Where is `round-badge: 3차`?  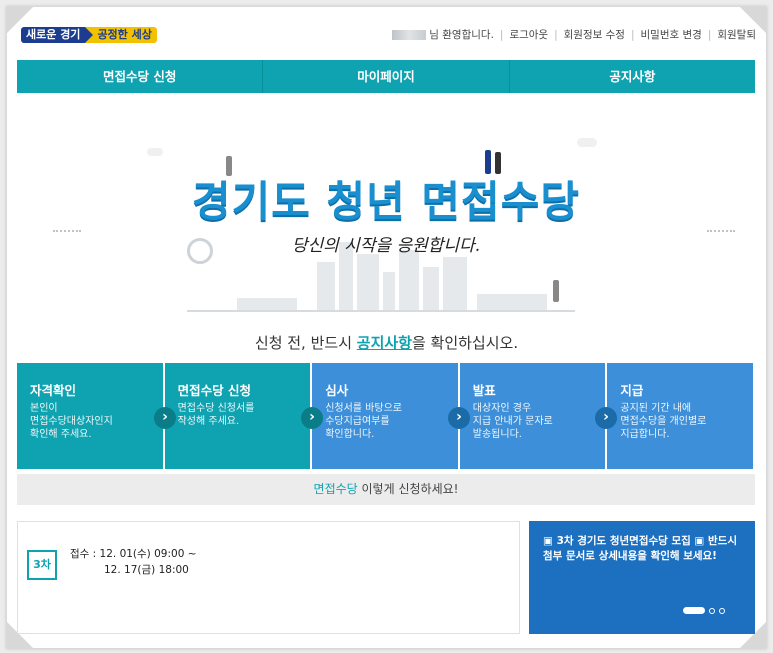
round-badge: 3차 is located at coordinates (42, 565).